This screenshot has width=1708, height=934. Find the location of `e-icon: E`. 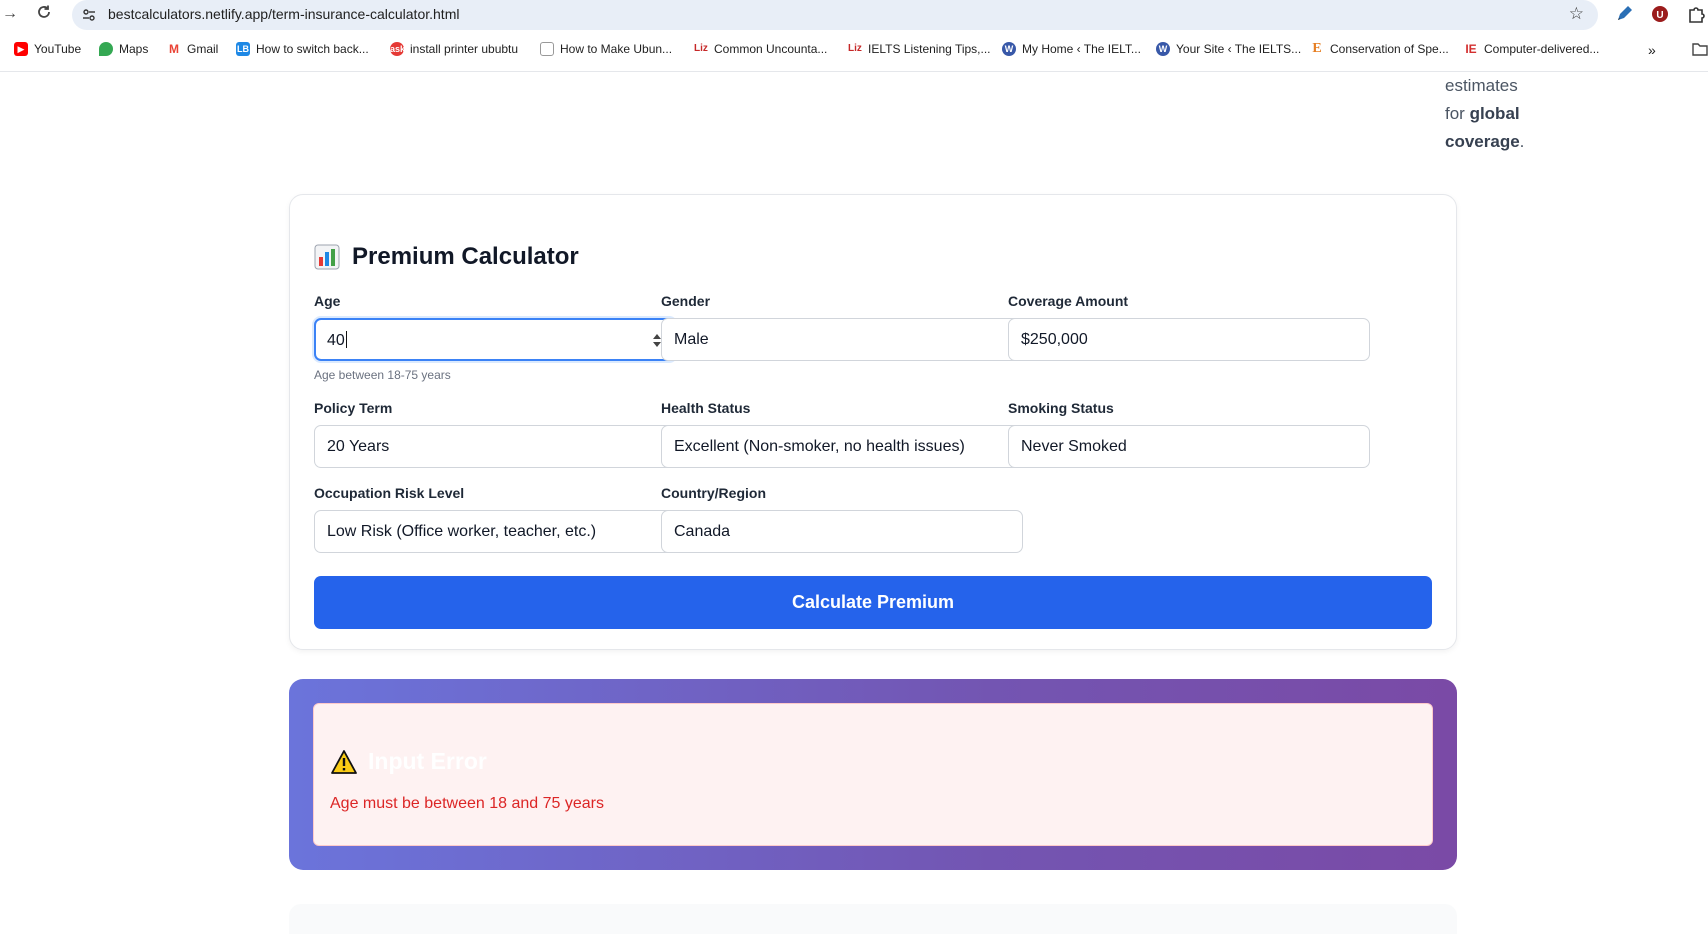

e-icon: E is located at coordinates (1317, 49).